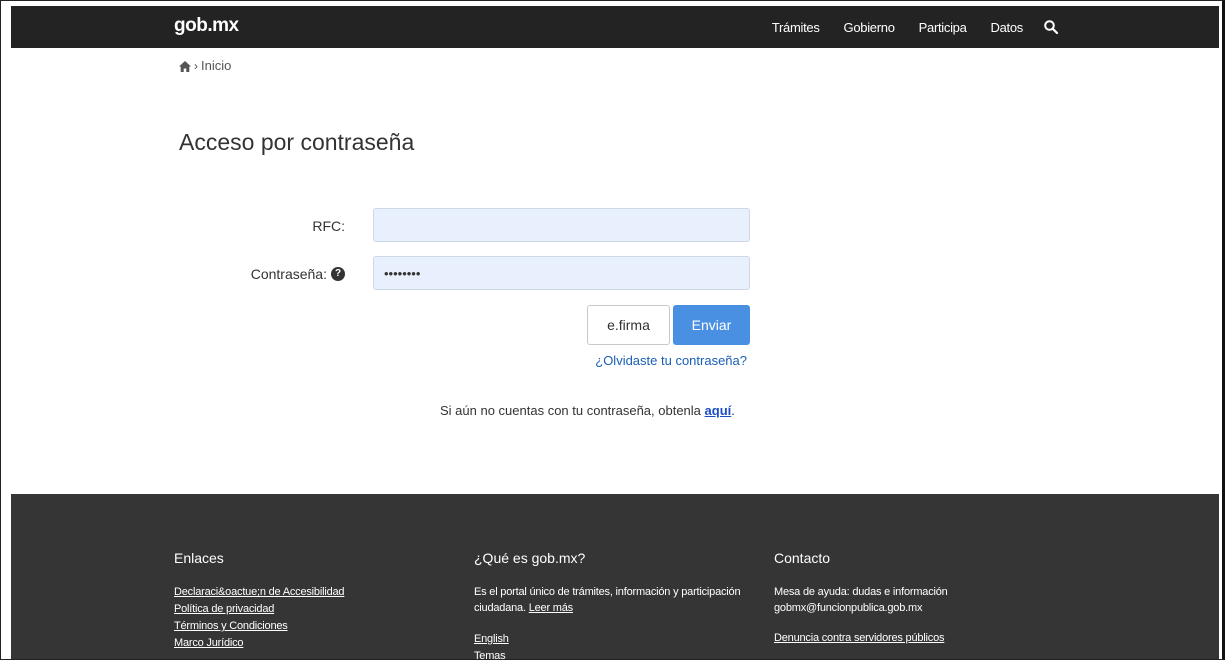 This screenshot has width=1225, height=660. I want to click on brand-logo: gob.mx, so click(206, 26).